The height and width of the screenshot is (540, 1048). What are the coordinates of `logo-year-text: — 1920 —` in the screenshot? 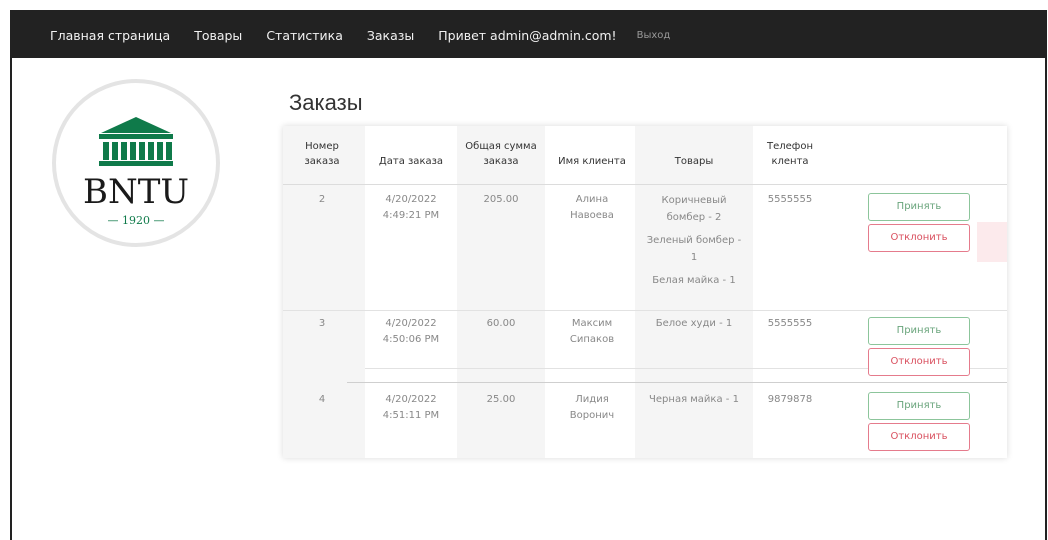 It's located at (136, 220).